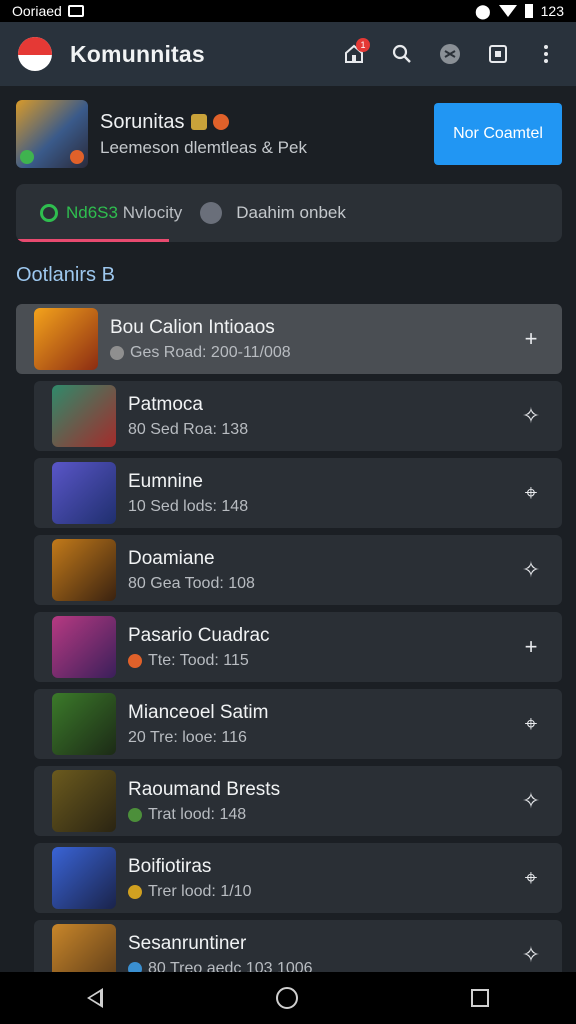 The width and height of the screenshot is (576, 1024). What do you see at coordinates (210, 352) in the screenshot?
I see `item-subtitle: Ges Road: 200-11/008` at bounding box center [210, 352].